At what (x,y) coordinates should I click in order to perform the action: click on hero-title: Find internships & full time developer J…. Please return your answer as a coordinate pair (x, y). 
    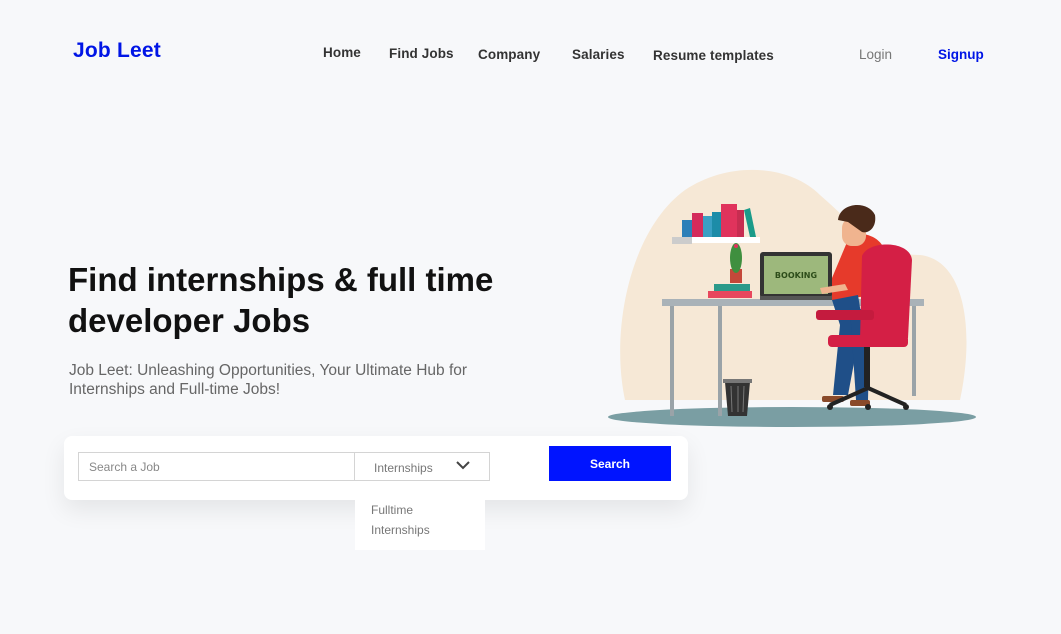
    Looking at the image, I should click on (281, 300).